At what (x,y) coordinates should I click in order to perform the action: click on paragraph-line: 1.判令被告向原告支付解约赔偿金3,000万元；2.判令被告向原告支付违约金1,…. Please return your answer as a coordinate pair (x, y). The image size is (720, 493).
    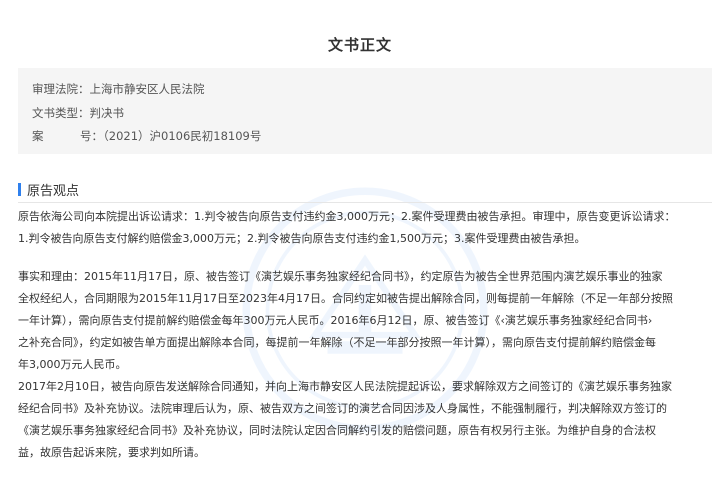
    Looking at the image, I should click on (302, 238).